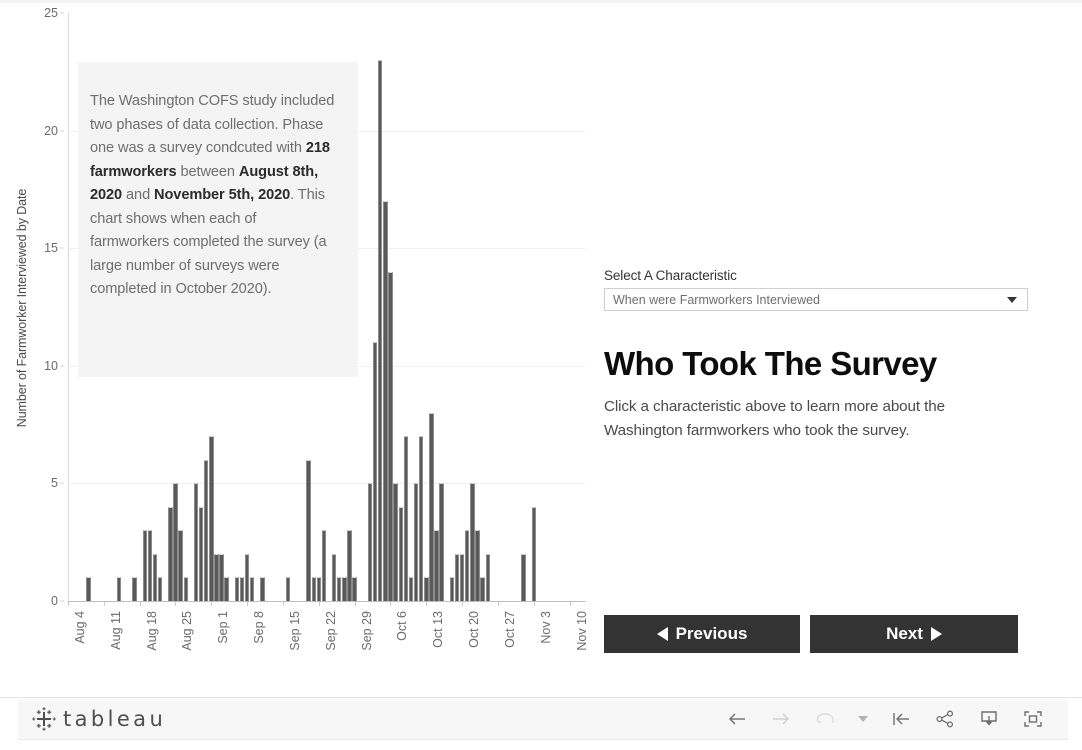 The height and width of the screenshot is (750, 1082). I want to click on download-icon, so click(989, 719).